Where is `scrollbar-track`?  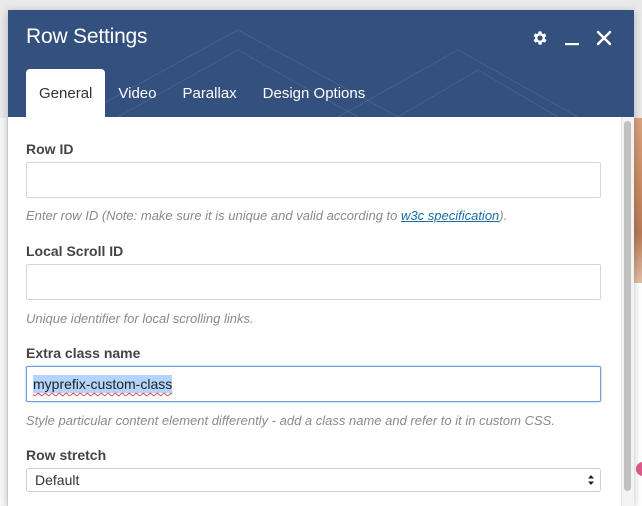 scrollbar-track is located at coordinates (627, 311).